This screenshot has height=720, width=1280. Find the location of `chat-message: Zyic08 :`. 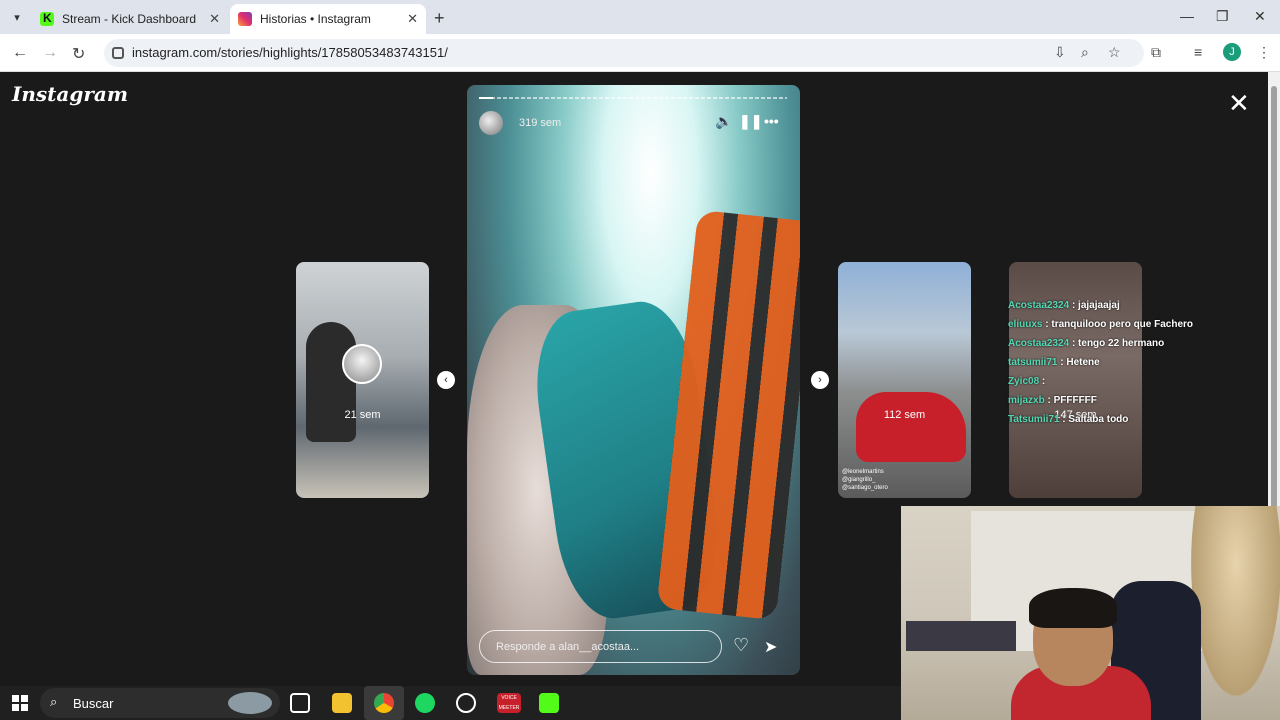

chat-message: Zyic08 : is located at coordinates (1027, 381).